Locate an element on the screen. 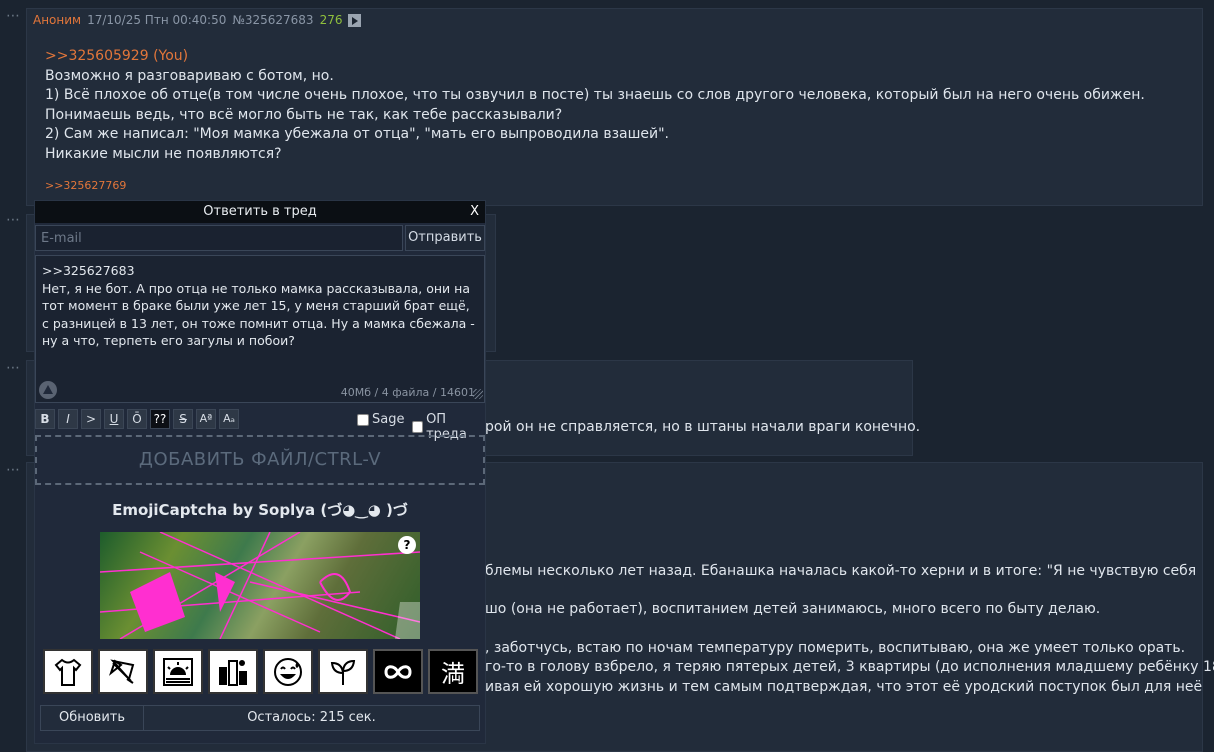  subscript-button: Aₐ is located at coordinates (229, 419).